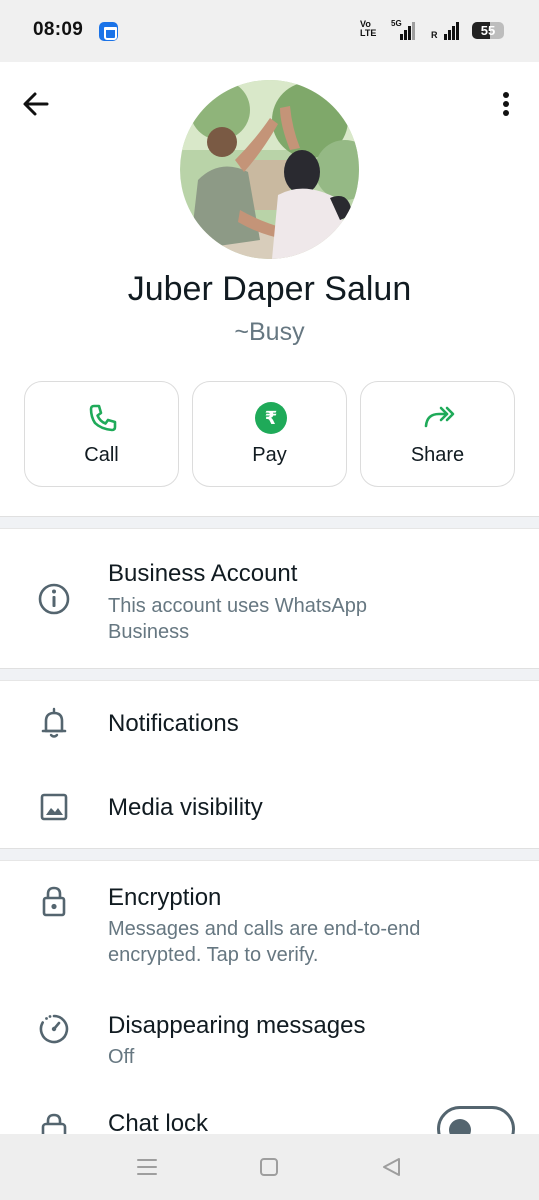  I want to click on contact-about: ~Busy, so click(269, 332).